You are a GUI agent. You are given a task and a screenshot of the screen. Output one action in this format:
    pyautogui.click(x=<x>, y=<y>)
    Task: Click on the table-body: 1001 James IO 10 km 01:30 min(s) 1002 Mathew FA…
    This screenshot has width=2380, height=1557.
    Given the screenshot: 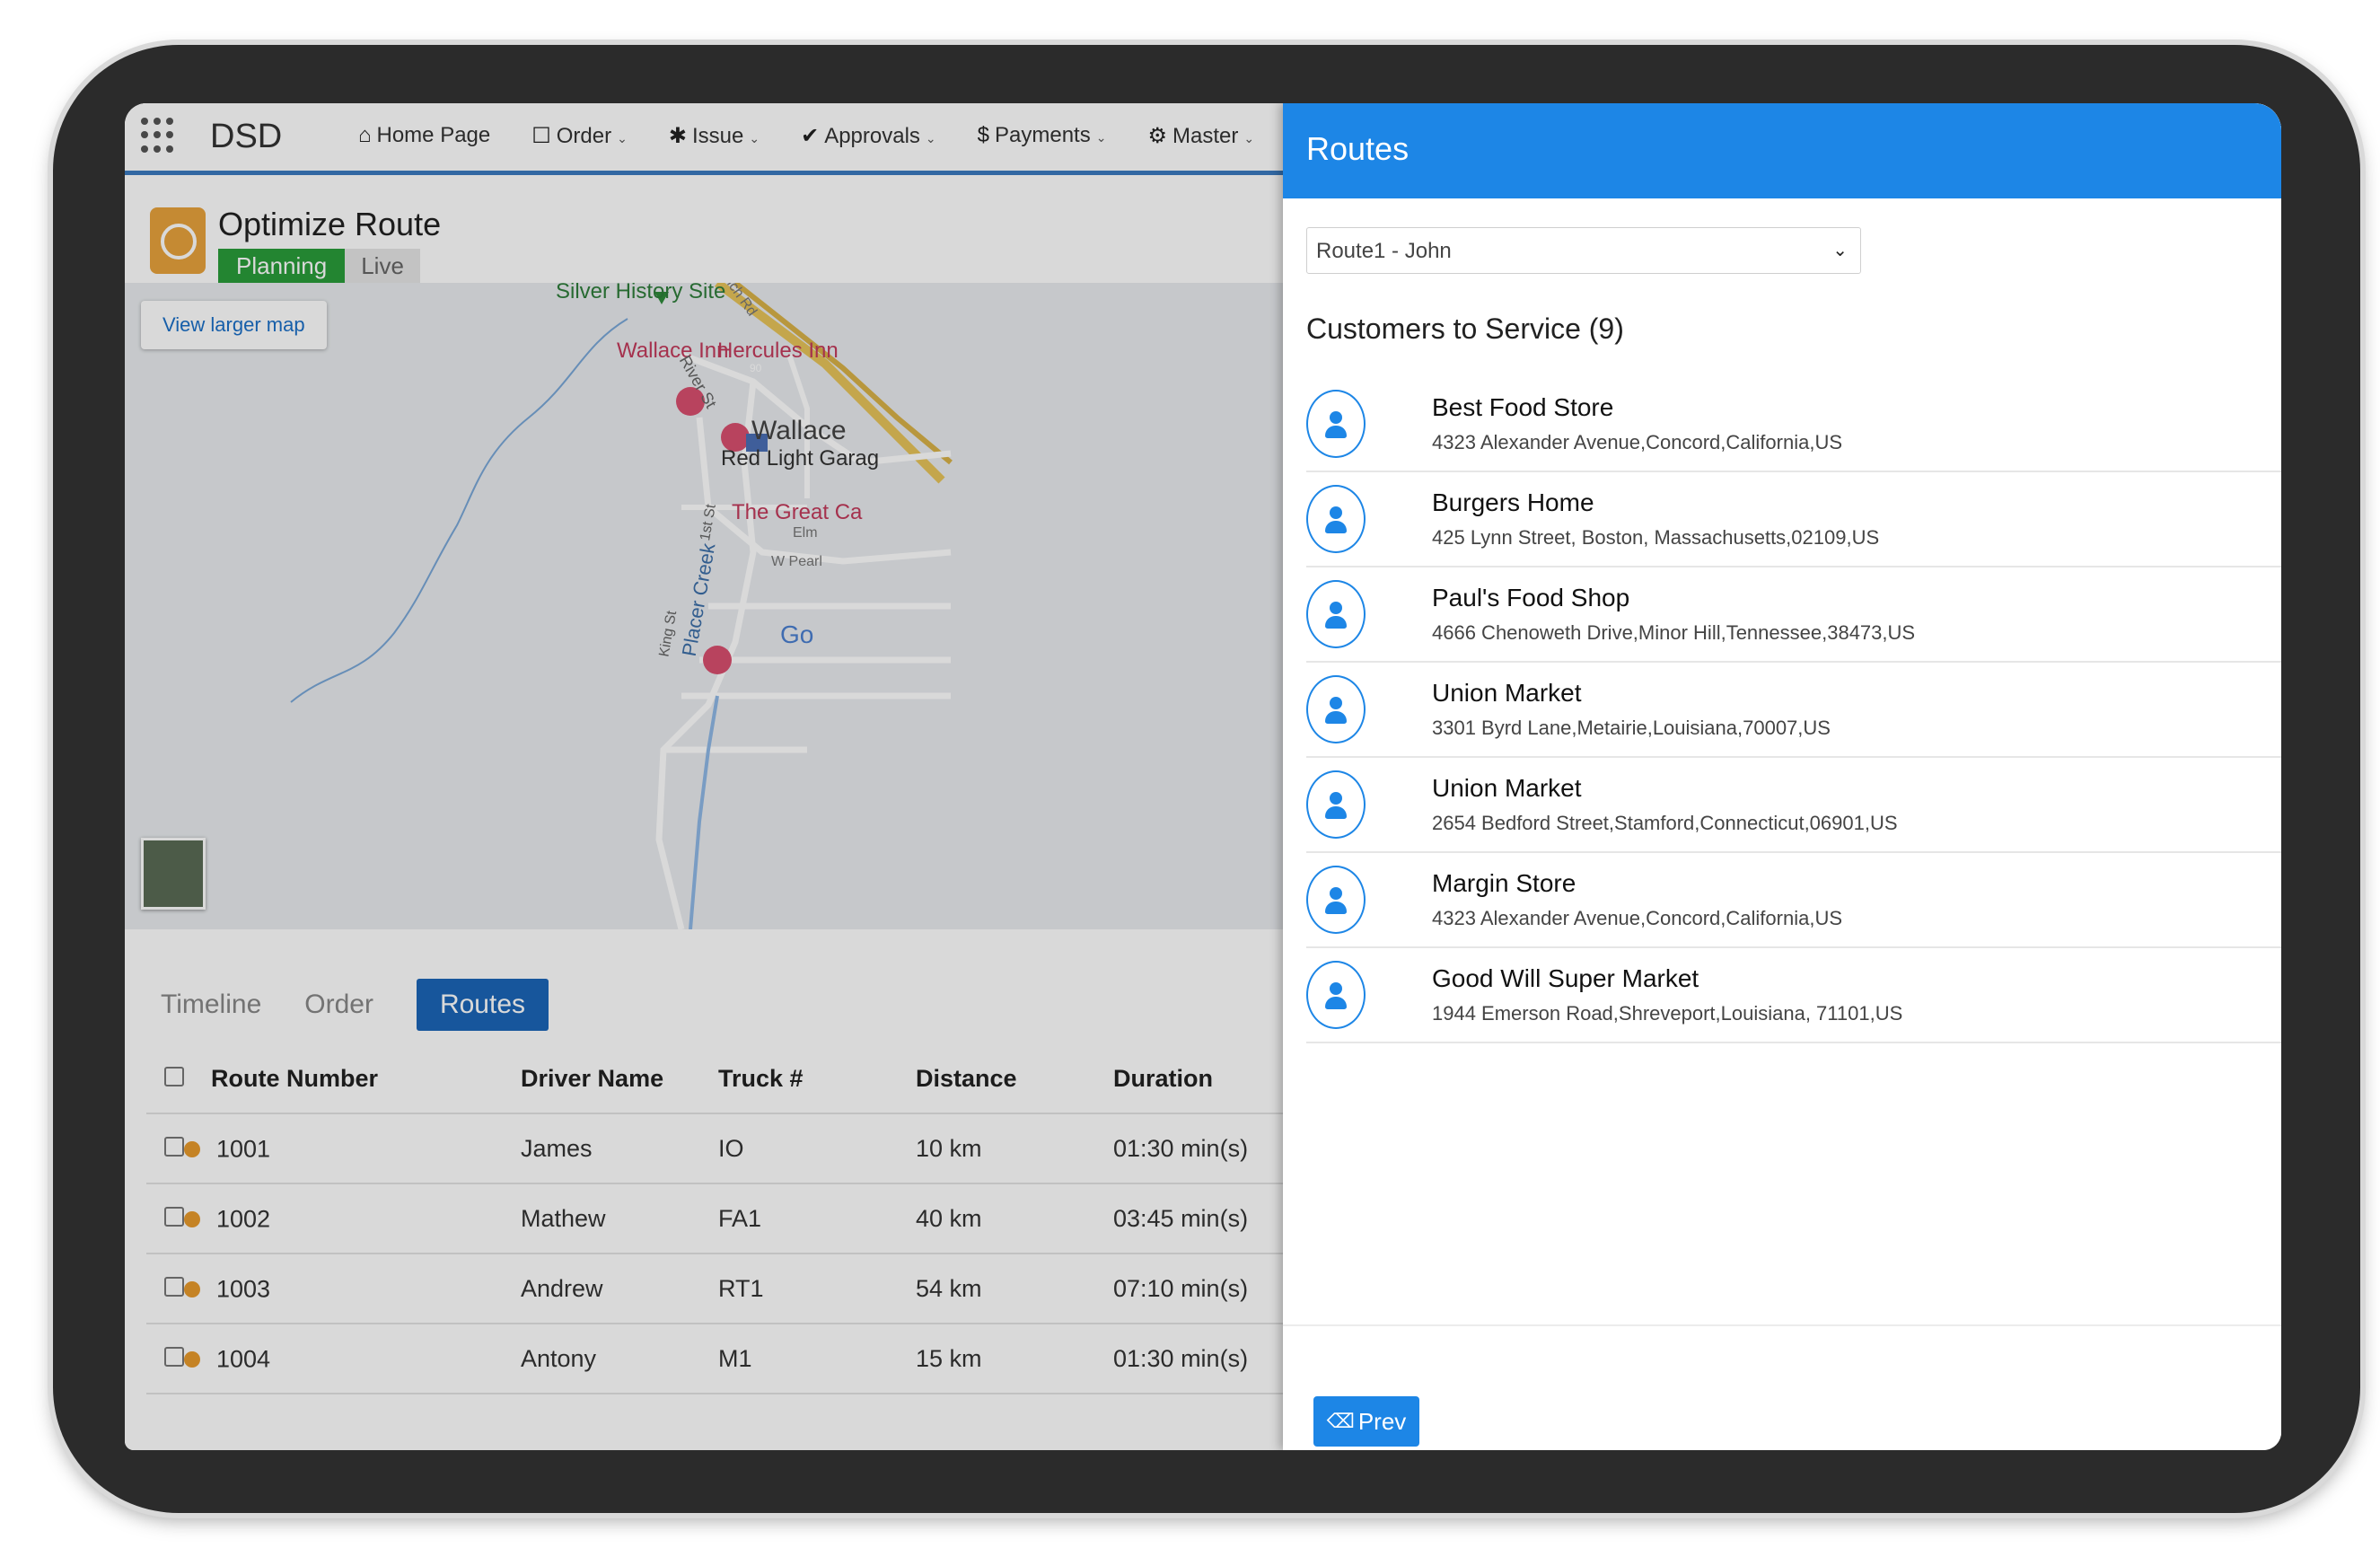 What is the action you would take?
    pyautogui.click(x=738, y=1254)
    